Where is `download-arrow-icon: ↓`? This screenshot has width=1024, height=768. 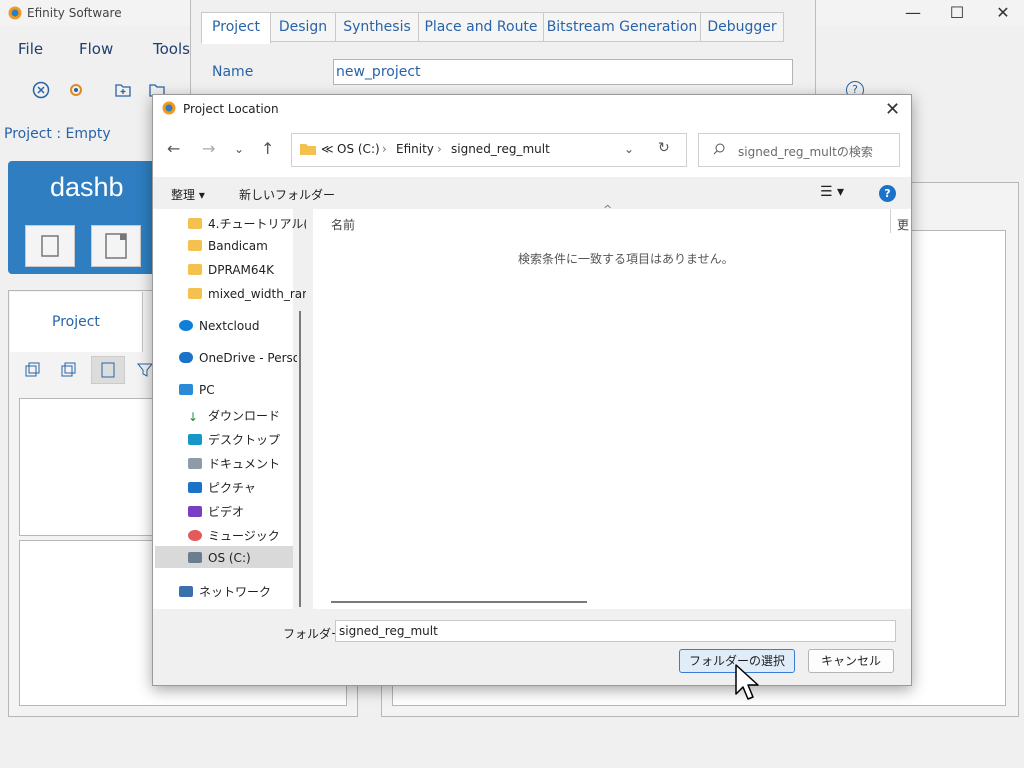
download-arrow-icon: ↓ is located at coordinates (193, 417).